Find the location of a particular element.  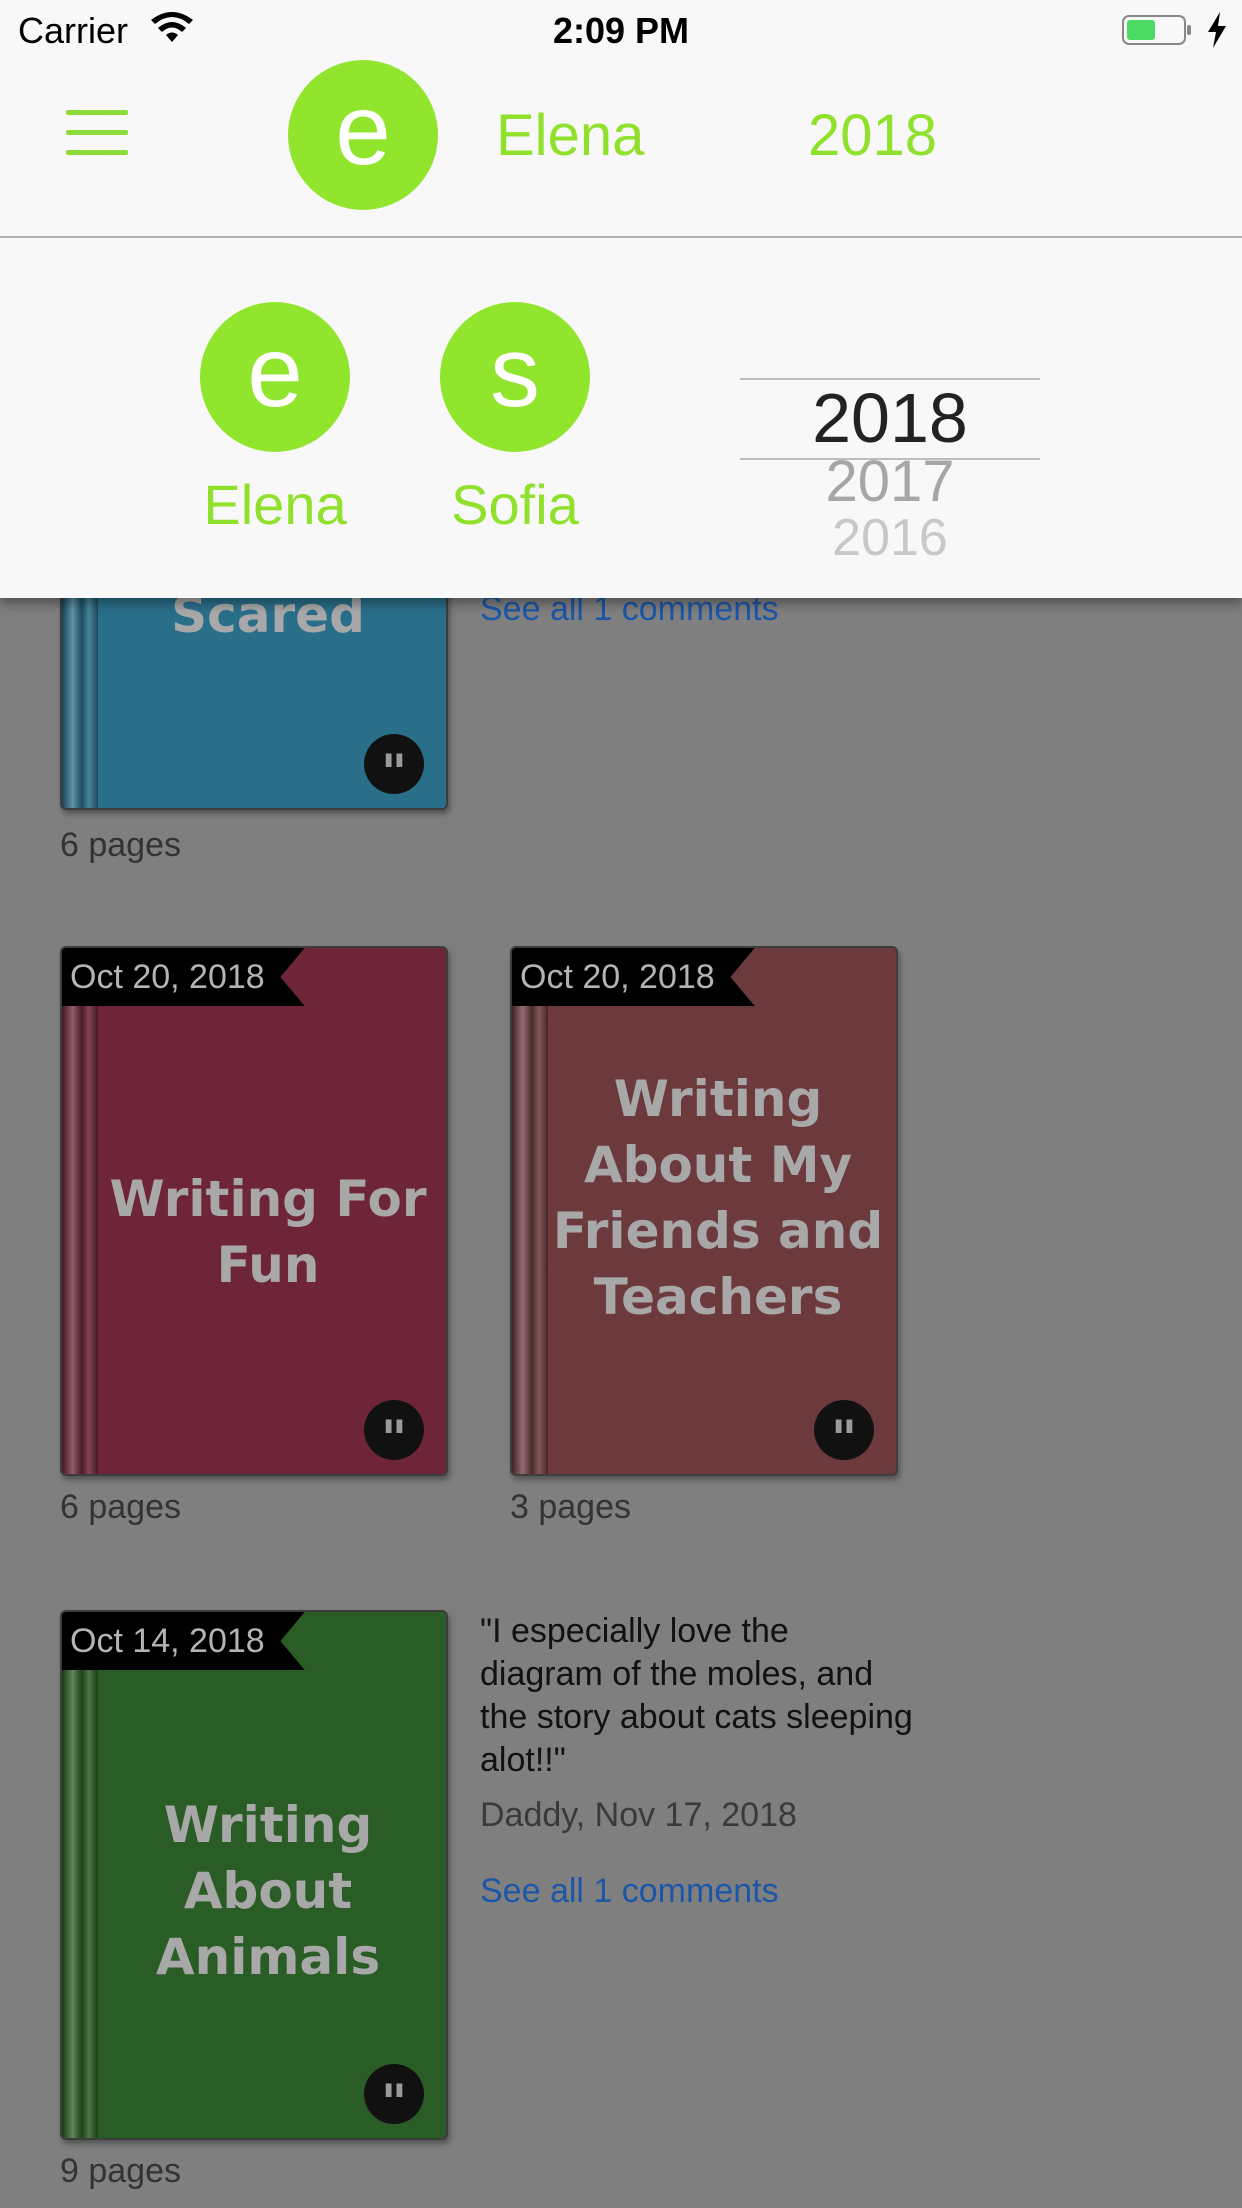

page-count: 9 pages is located at coordinates (120, 2171).